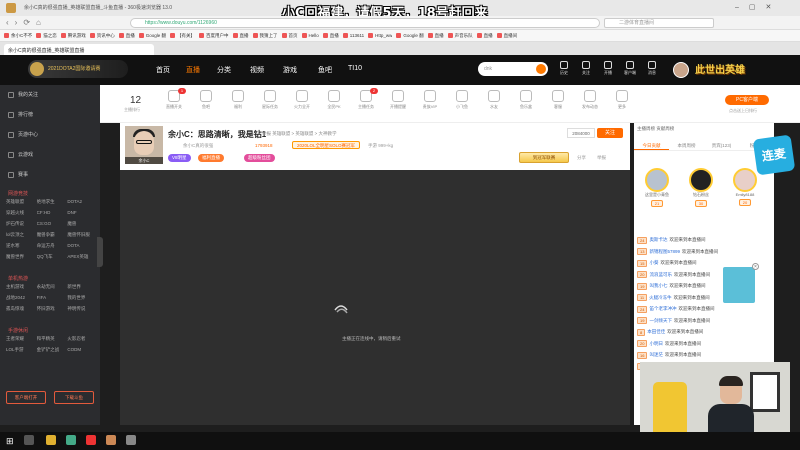 Image resolution: width=800 pixels, height=450 pixels. What do you see at coordinates (259, 158) in the screenshot?
I see `room-tag: 超级粉丝团` at bounding box center [259, 158].